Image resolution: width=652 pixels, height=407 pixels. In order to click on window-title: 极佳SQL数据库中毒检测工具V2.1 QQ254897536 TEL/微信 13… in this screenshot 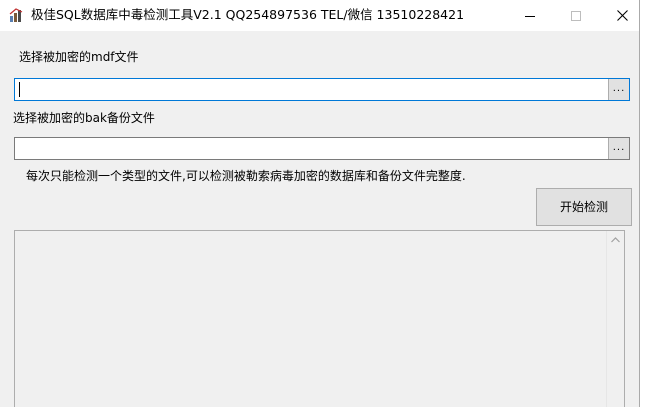, I will do `click(248, 14)`.